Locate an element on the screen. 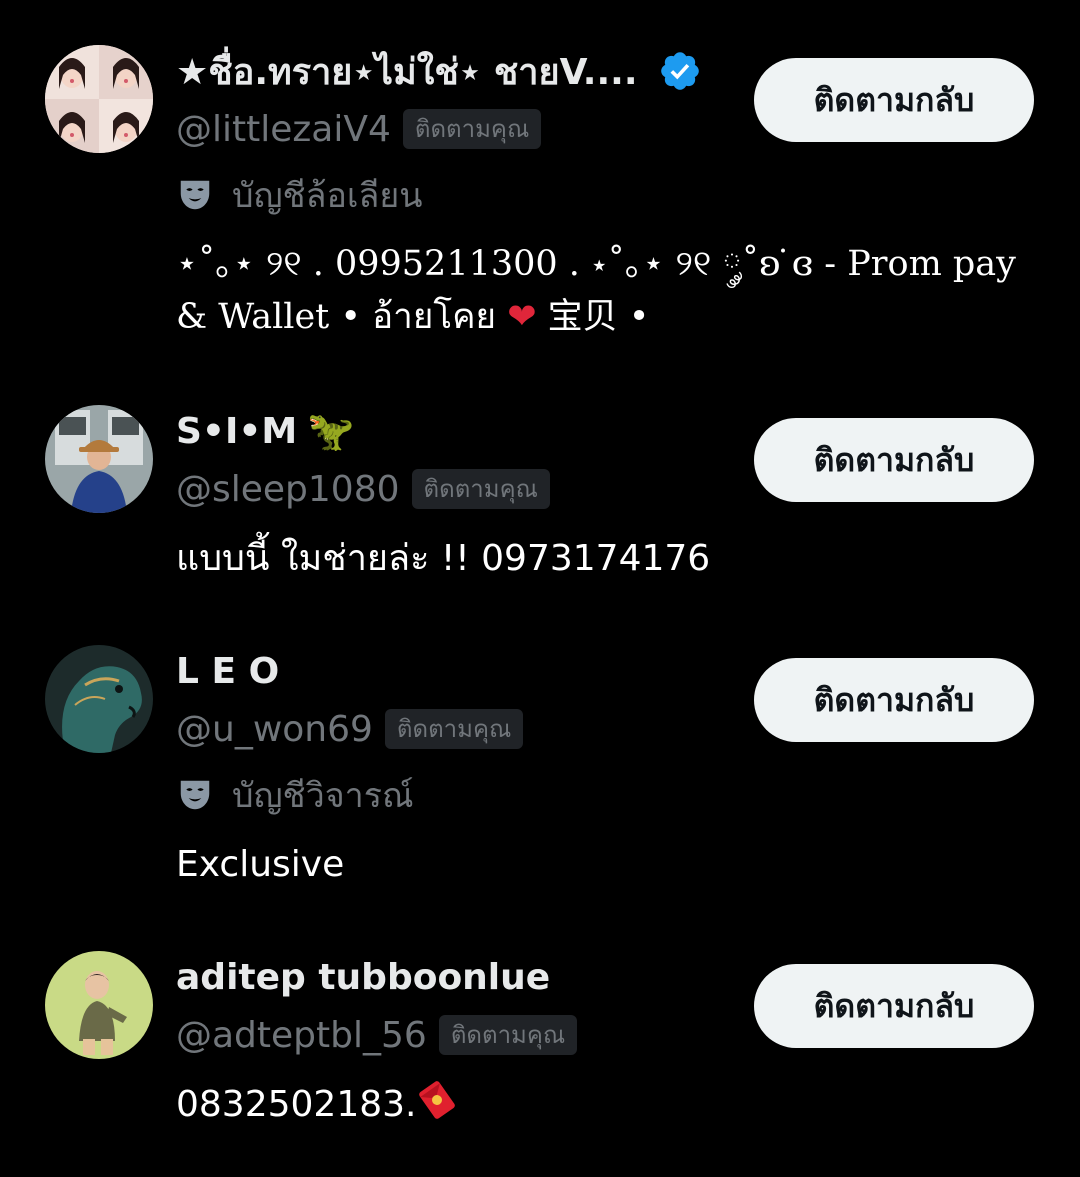 The width and height of the screenshot is (1080, 1177). bio-text: & Wallet • อ้ายโคย is located at coordinates (336, 317).